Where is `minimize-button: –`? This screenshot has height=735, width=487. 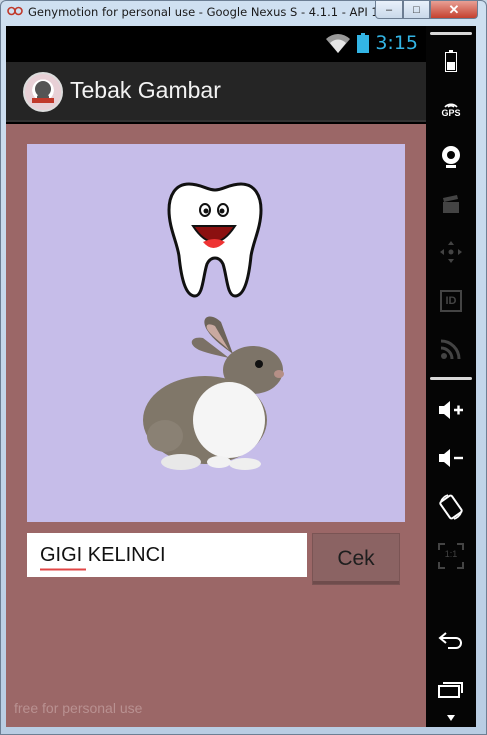 minimize-button: – is located at coordinates (389, 10).